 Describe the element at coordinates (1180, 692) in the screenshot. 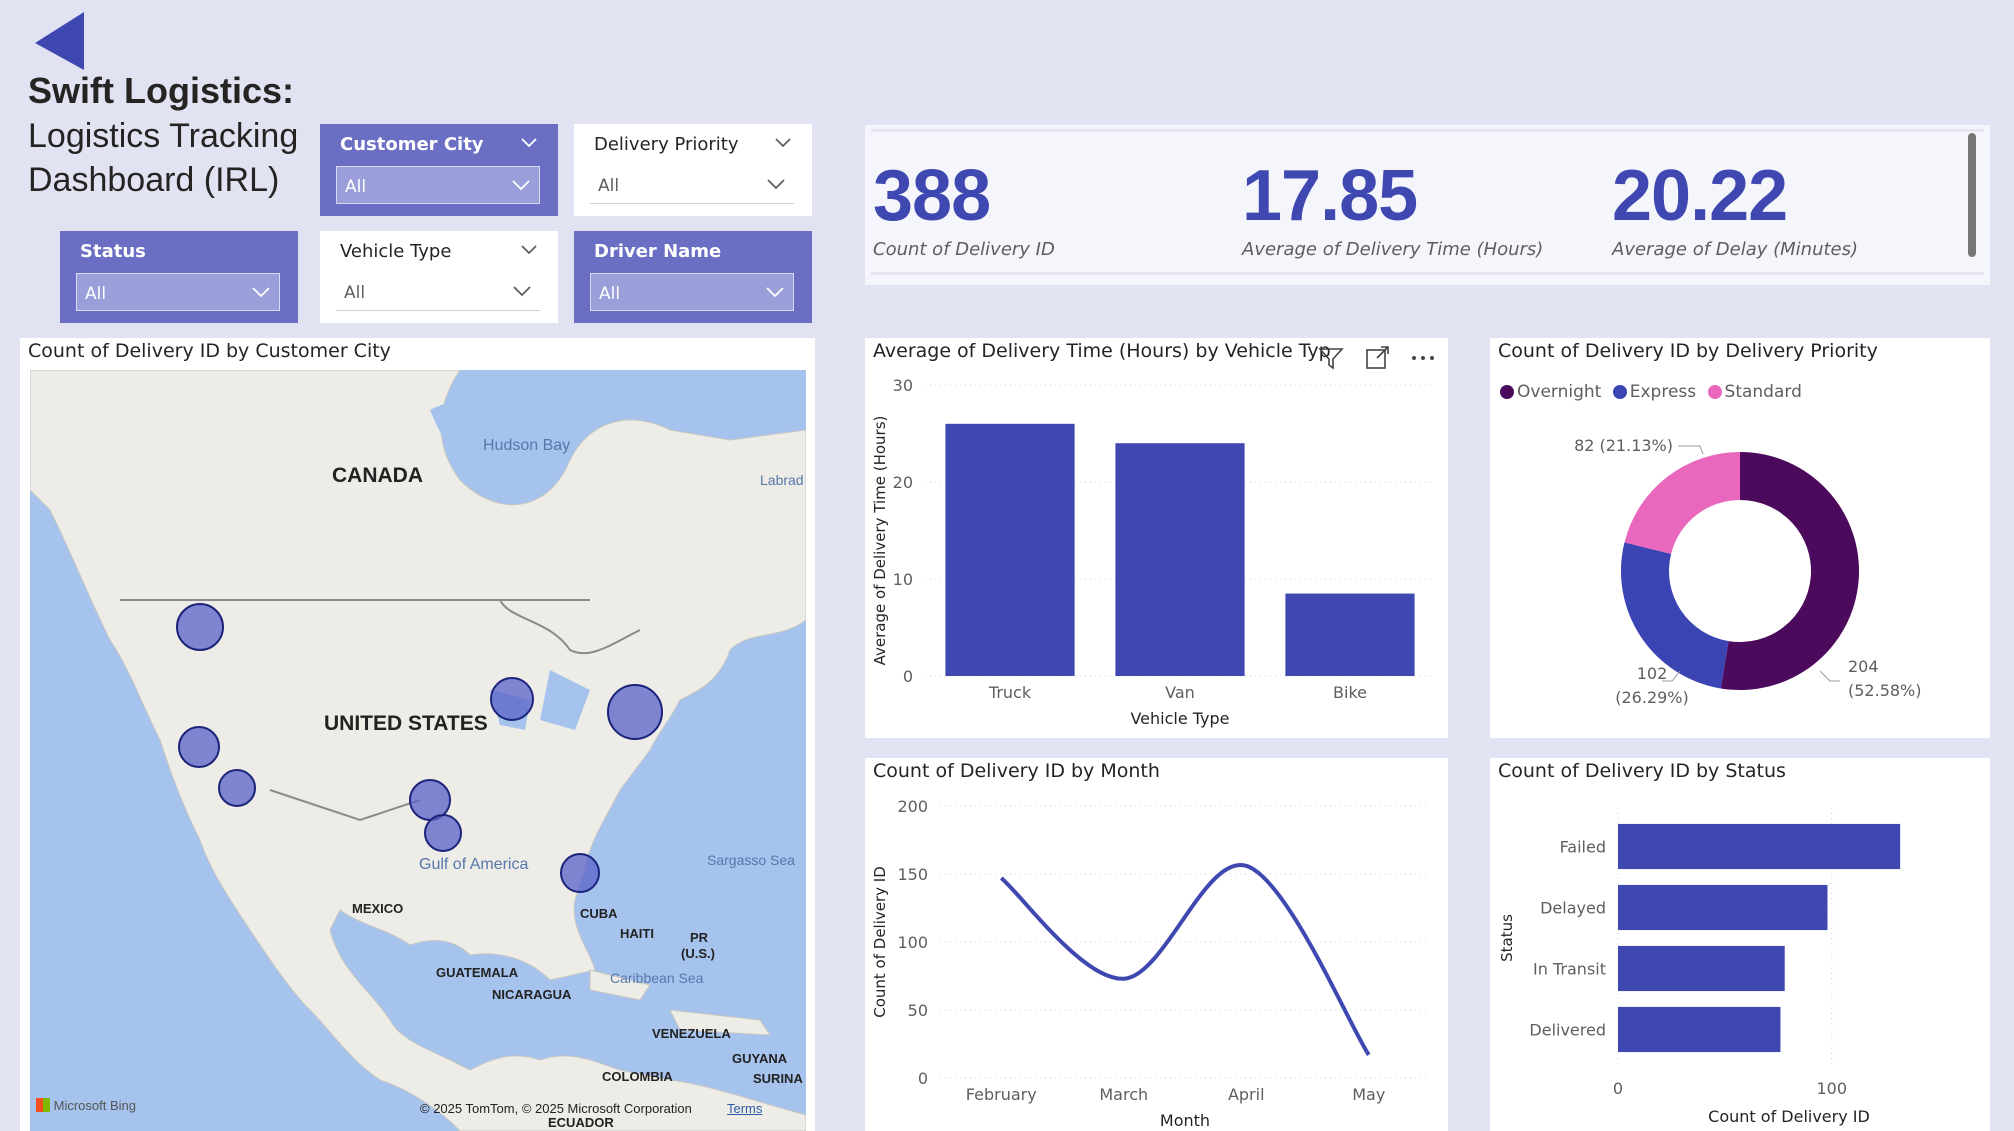

I see `x-tick-label: Van` at that location.